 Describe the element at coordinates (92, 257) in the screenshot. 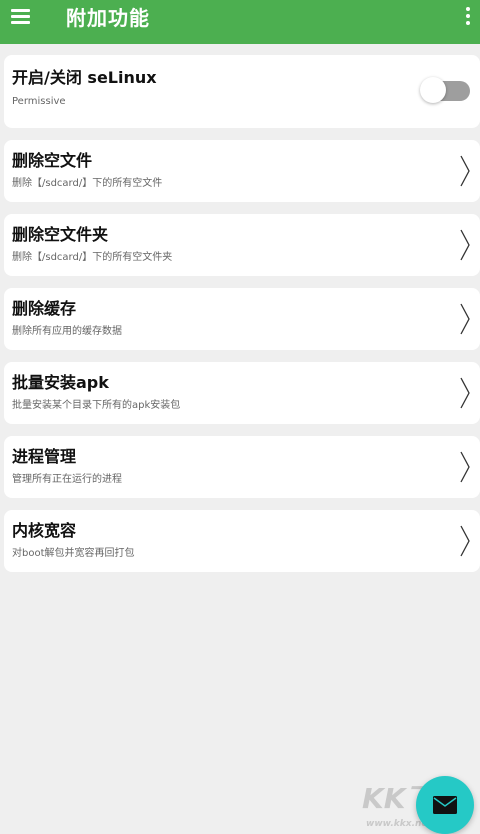

I see `list-item-subtitle: 删除【/sdcard/】下的所有空文件夹` at that location.